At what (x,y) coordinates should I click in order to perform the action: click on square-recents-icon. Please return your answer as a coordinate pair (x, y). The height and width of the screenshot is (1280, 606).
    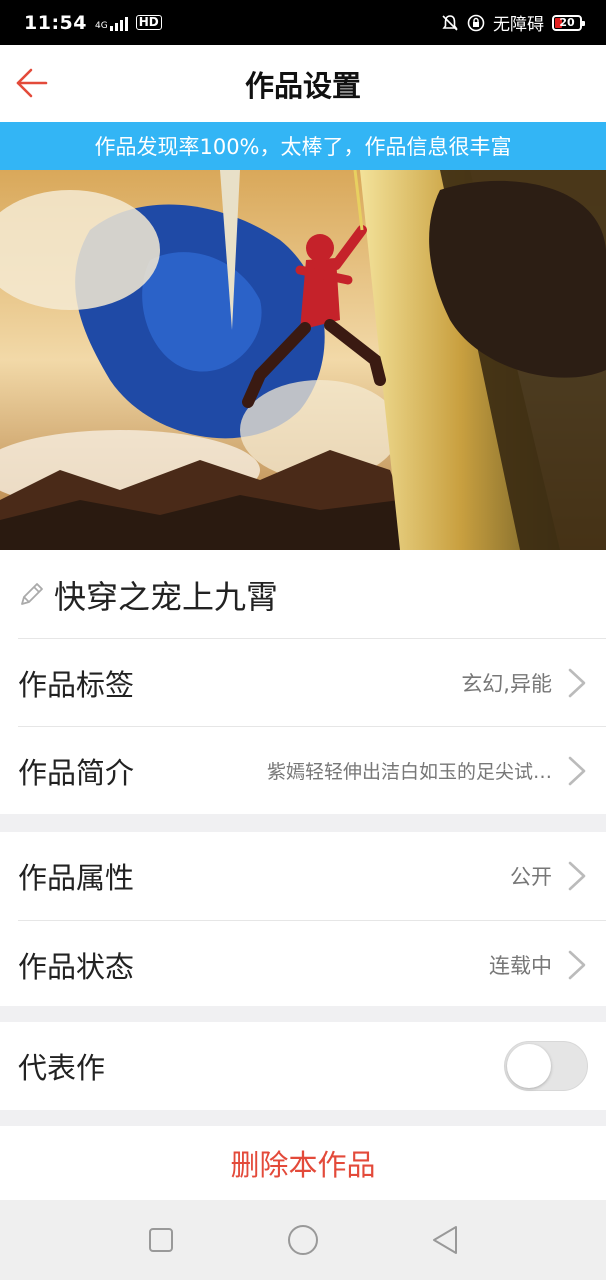
    Looking at the image, I should click on (161, 1240).